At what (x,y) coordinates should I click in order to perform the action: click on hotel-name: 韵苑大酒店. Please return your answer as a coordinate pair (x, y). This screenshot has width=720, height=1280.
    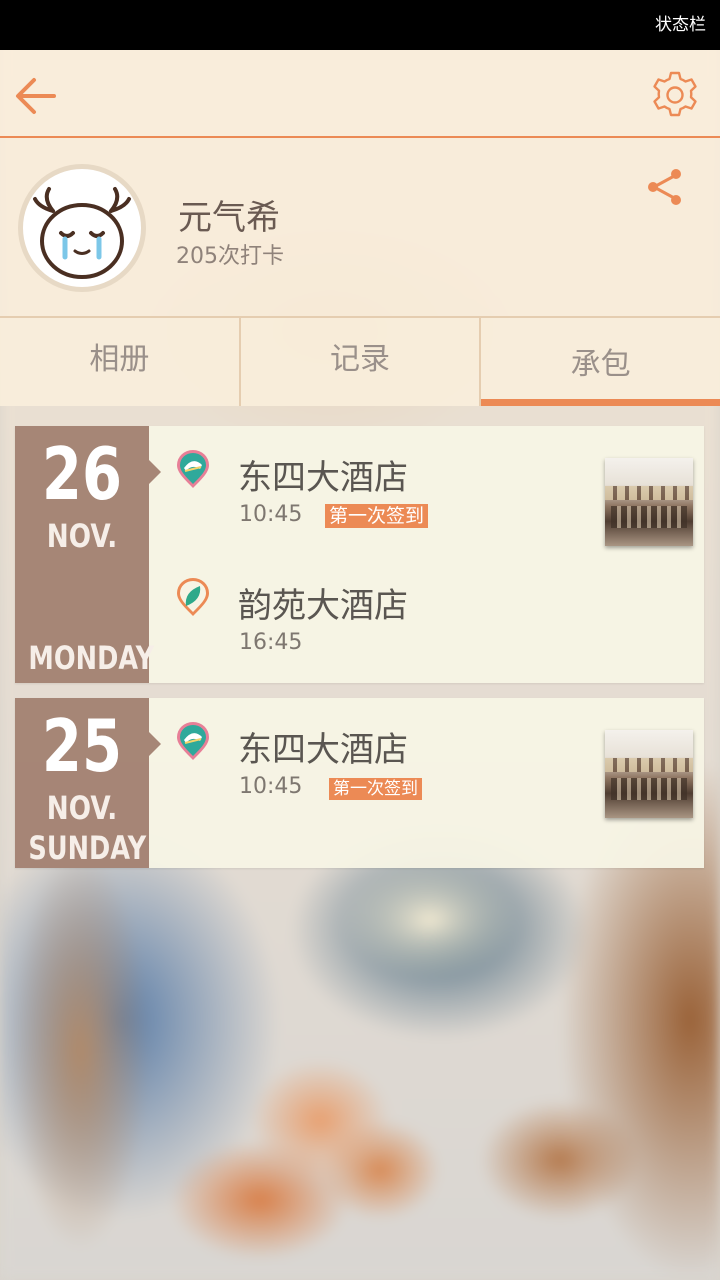
    Looking at the image, I should click on (323, 606).